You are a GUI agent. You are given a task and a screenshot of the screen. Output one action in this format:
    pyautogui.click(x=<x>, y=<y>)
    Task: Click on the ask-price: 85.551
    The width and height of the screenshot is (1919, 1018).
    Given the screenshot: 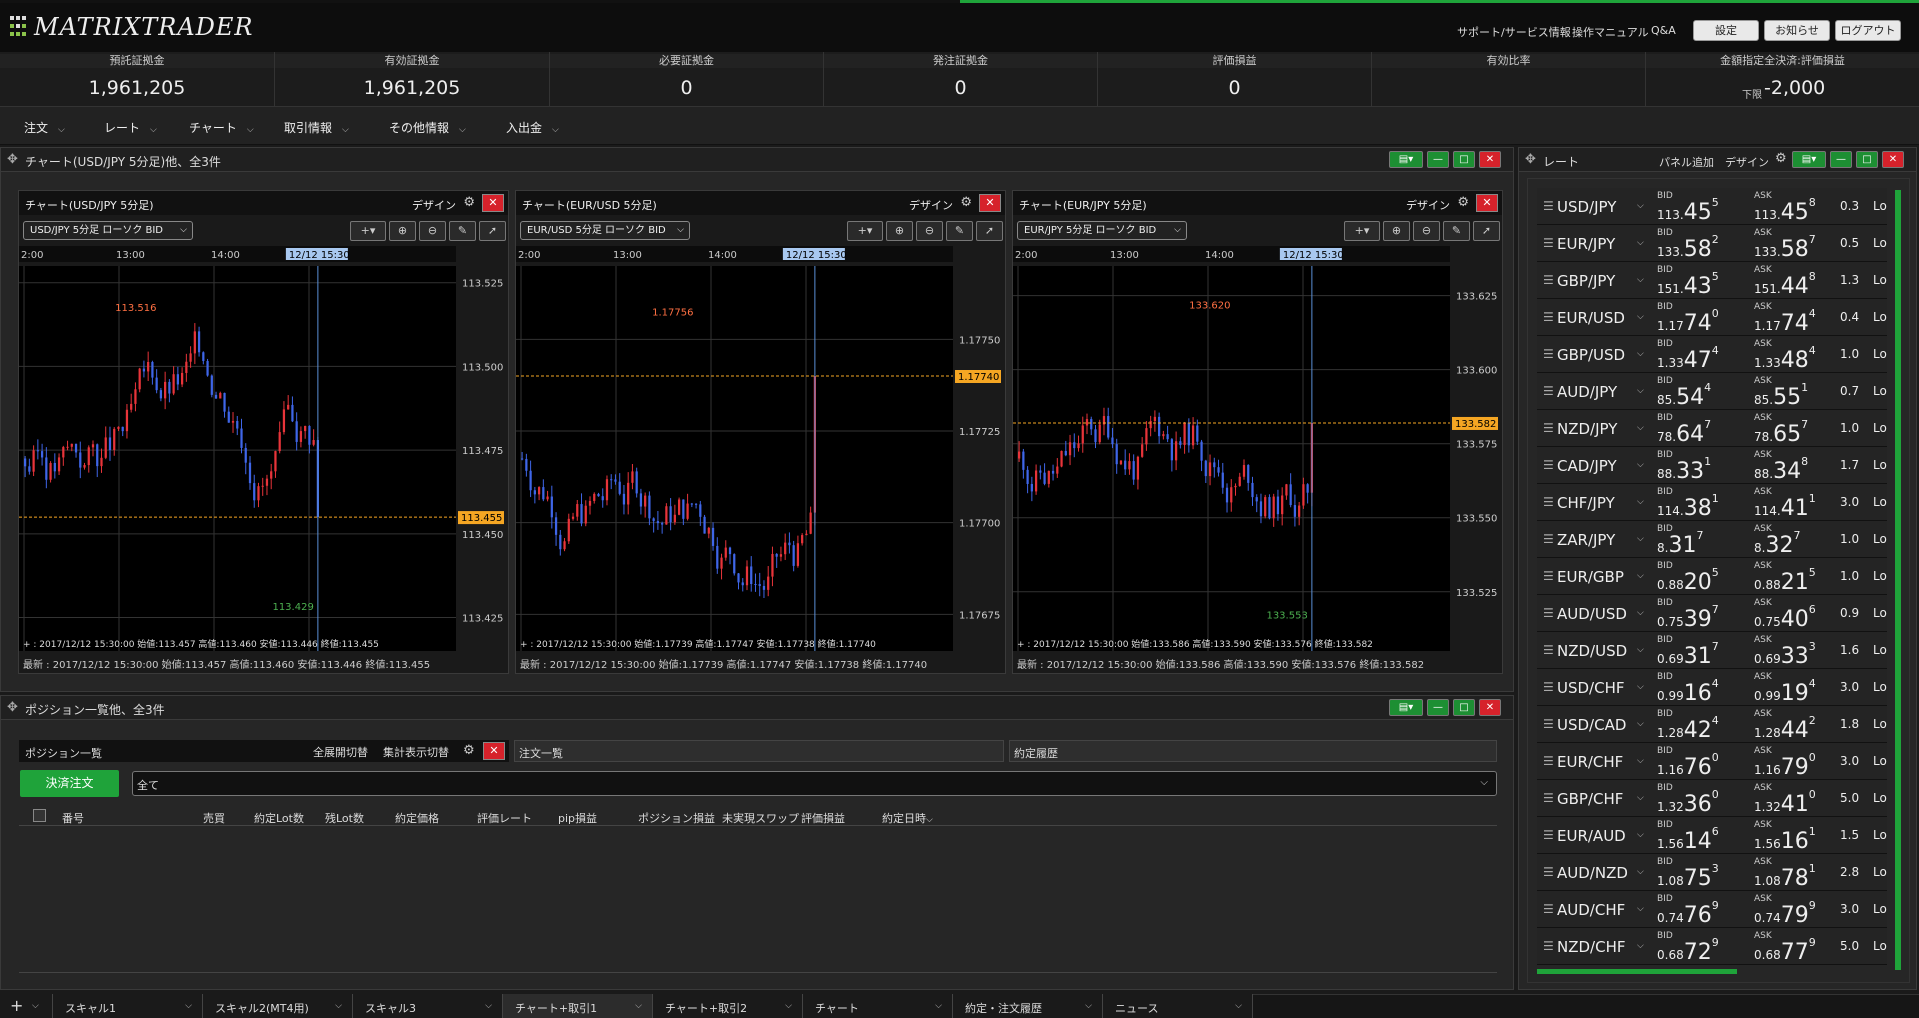 What is the action you would take?
    pyautogui.click(x=1799, y=395)
    